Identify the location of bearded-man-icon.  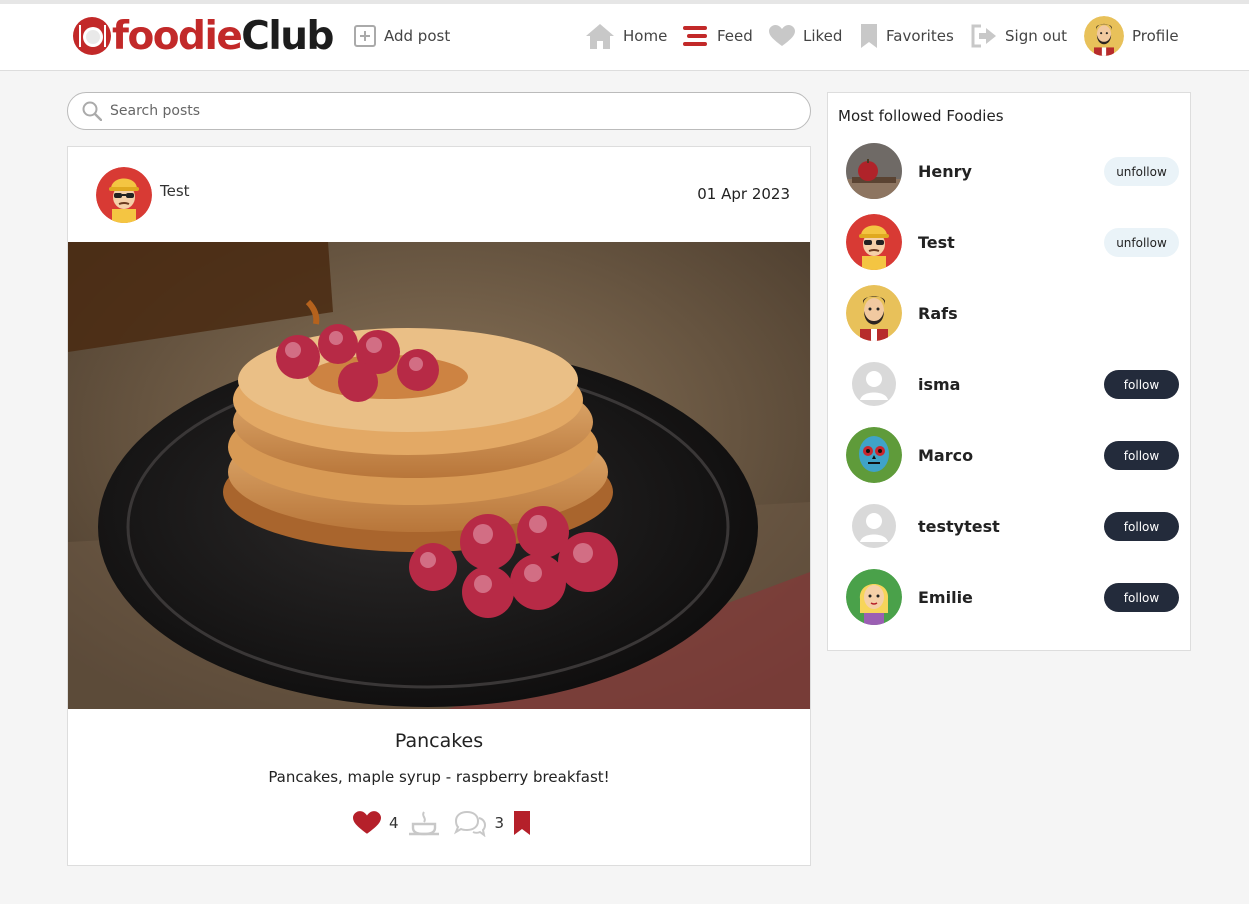
(1104, 36).